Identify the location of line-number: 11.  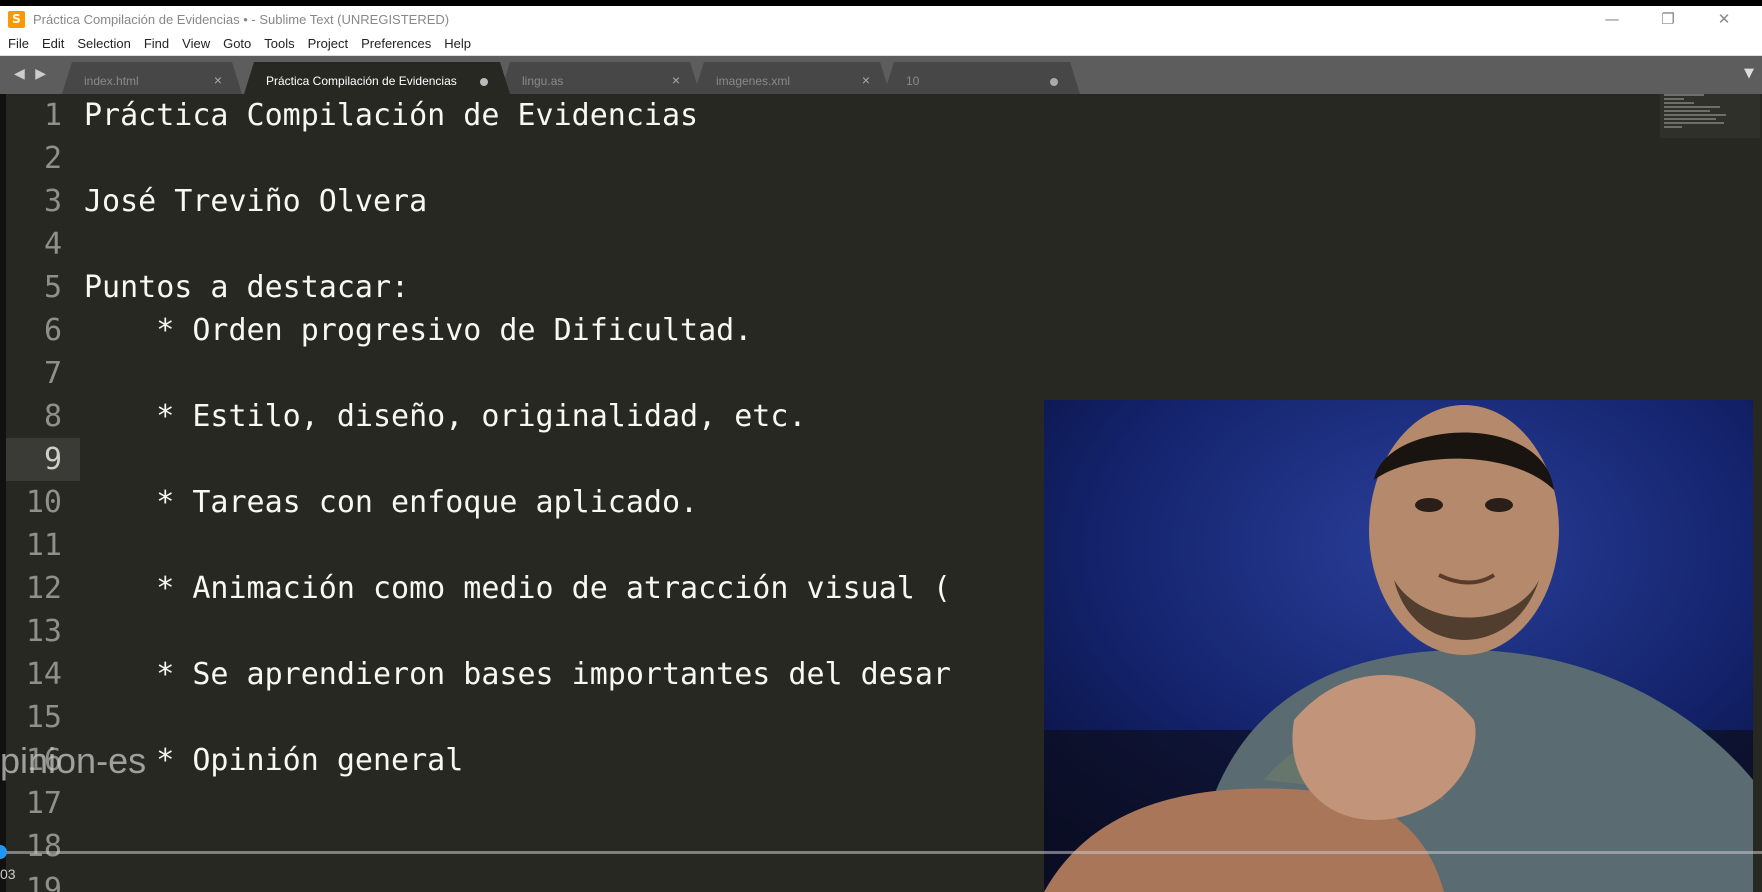
(43, 545).